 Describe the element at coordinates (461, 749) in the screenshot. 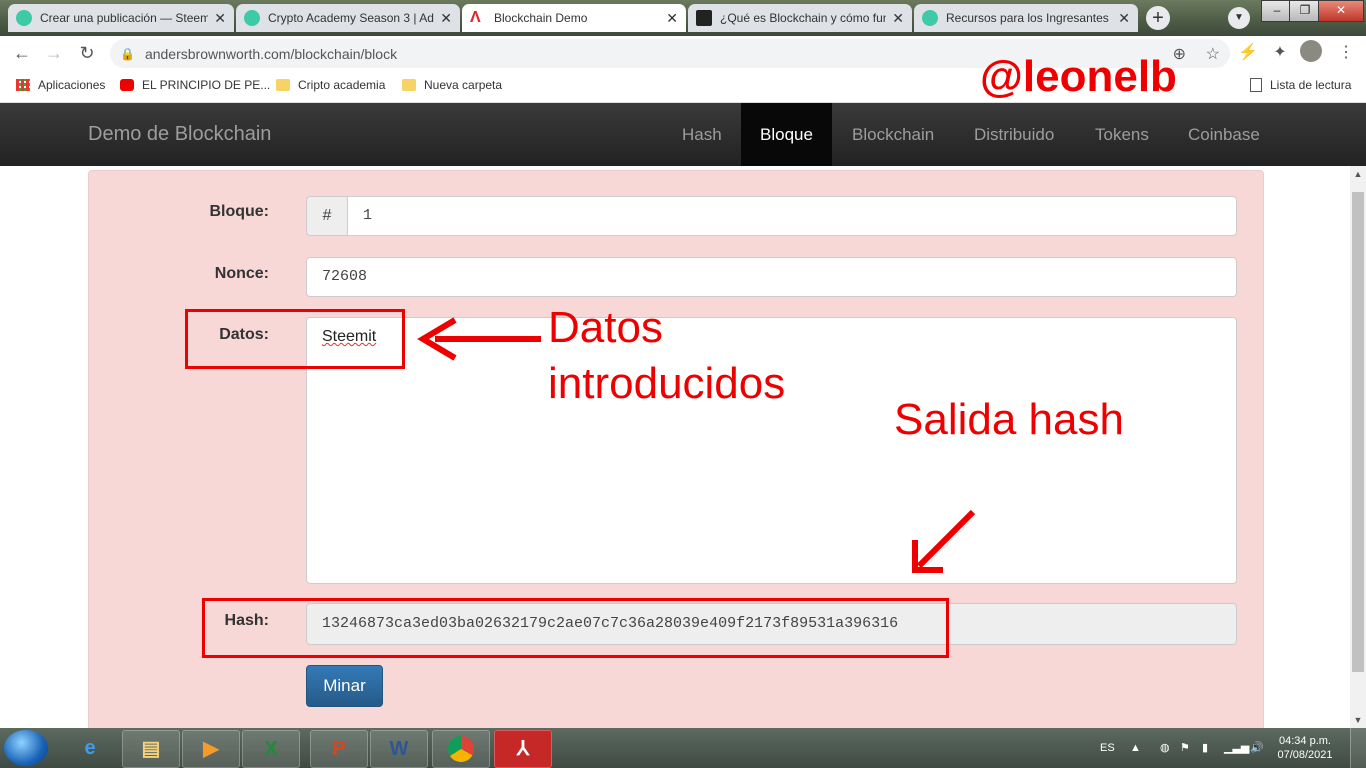

I see `chrome-icon` at that location.